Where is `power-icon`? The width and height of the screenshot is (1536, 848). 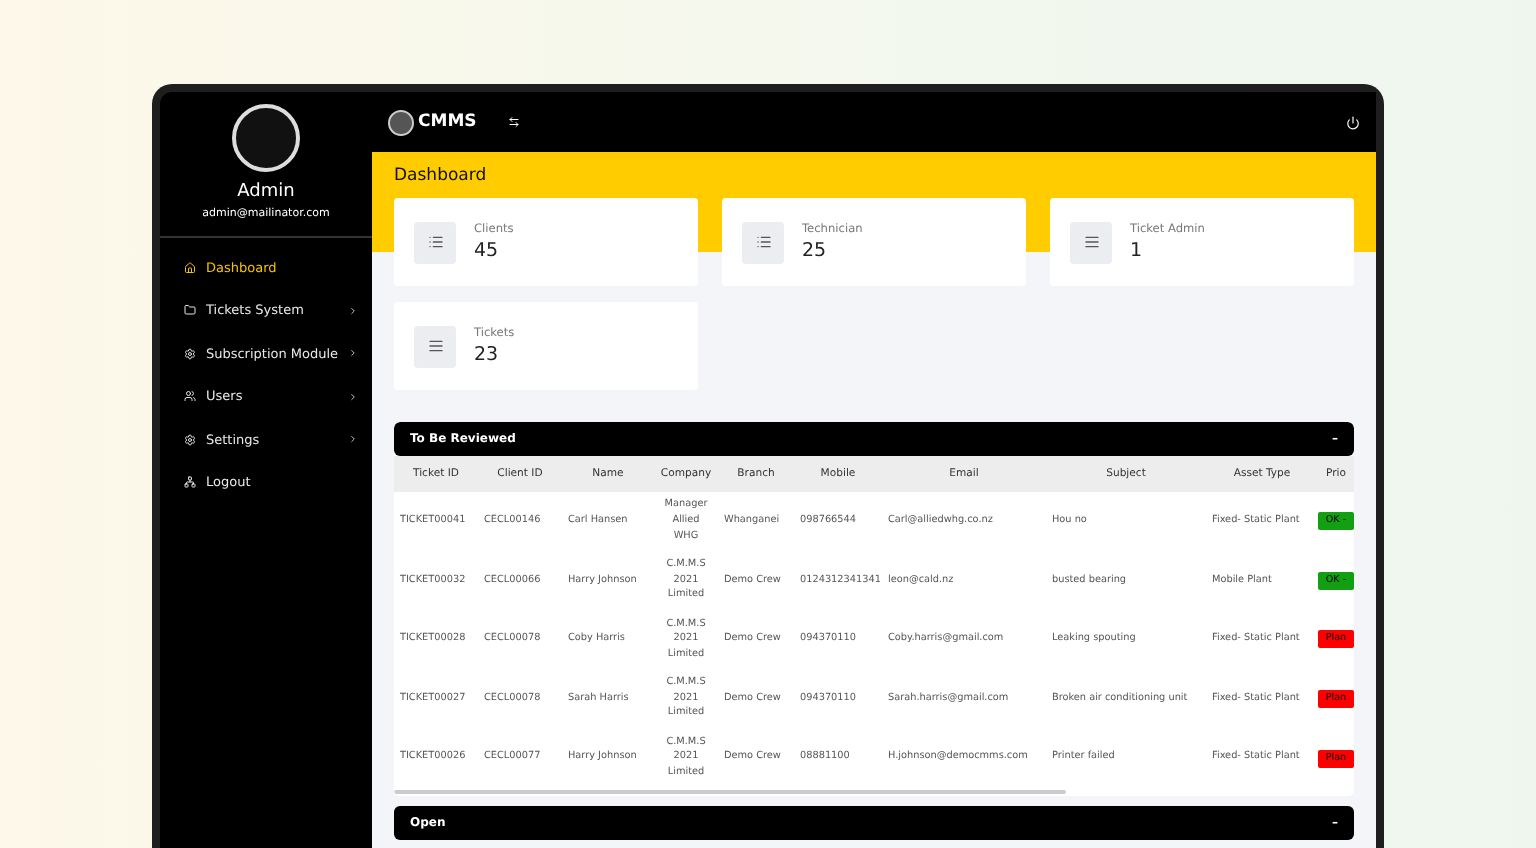
power-icon is located at coordinates (1353, 122).